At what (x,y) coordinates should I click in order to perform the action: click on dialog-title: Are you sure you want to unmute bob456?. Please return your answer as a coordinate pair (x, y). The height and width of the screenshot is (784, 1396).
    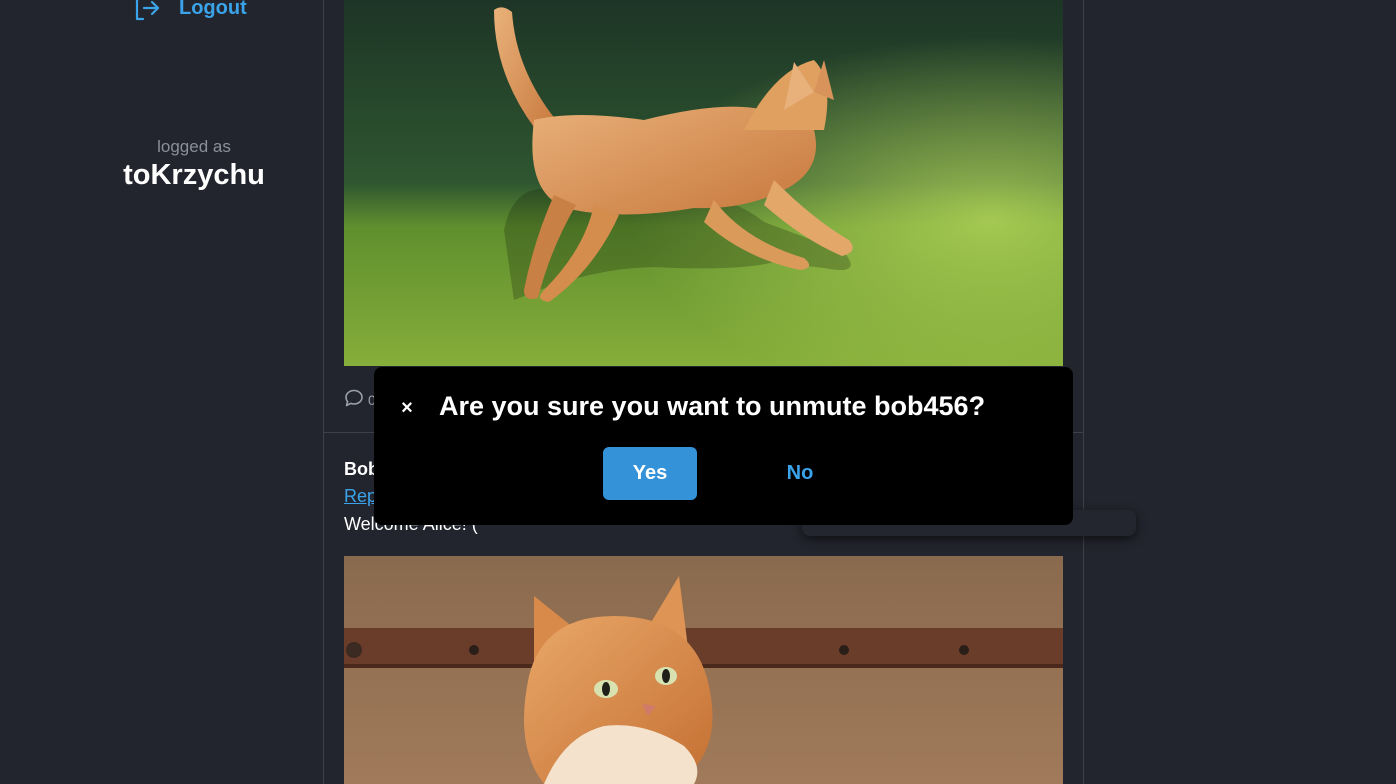
    Looking at the image, I should click on (712, 406).